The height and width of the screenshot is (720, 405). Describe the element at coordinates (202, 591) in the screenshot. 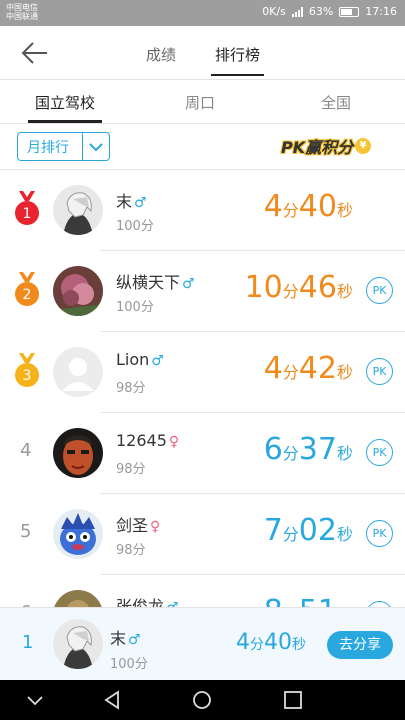

I see `list-item: 6 张俊龙♂ 8分51秒 PK` at that location.